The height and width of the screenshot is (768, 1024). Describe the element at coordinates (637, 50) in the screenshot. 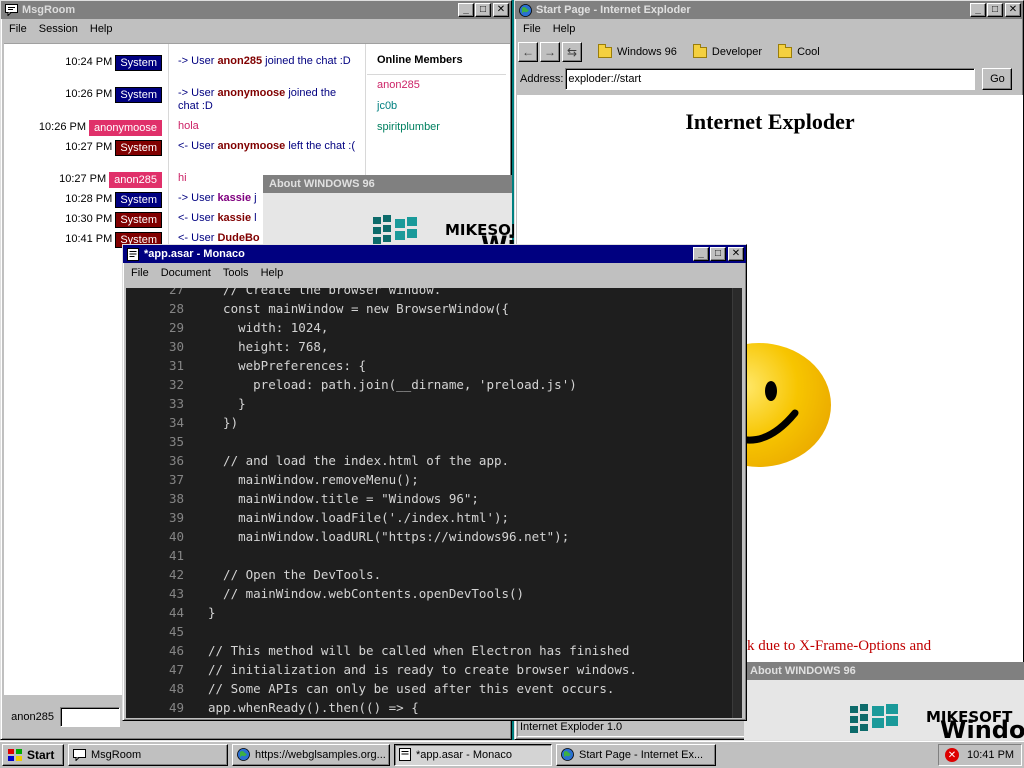

I see `favorite-windows96: Windows 96` at that location.